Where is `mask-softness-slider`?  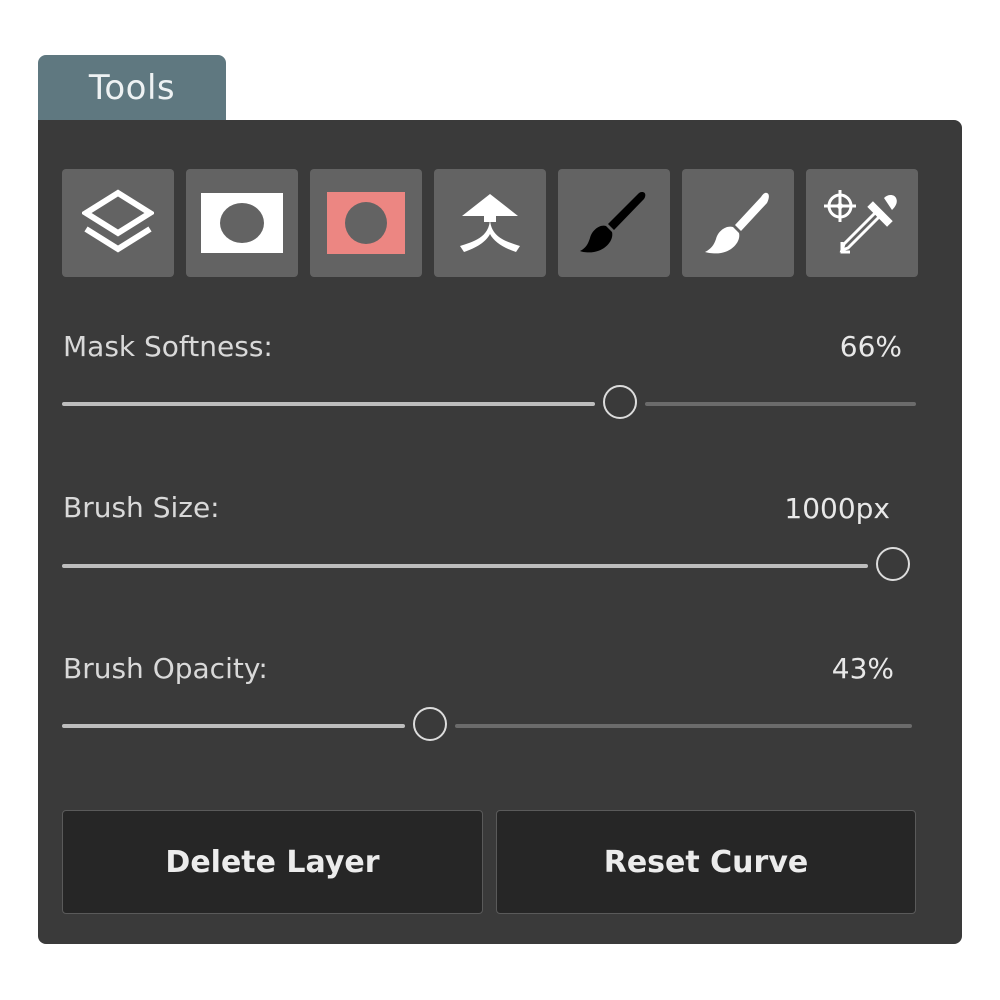
mask-softness-slider is located at coordinates (489, 404).